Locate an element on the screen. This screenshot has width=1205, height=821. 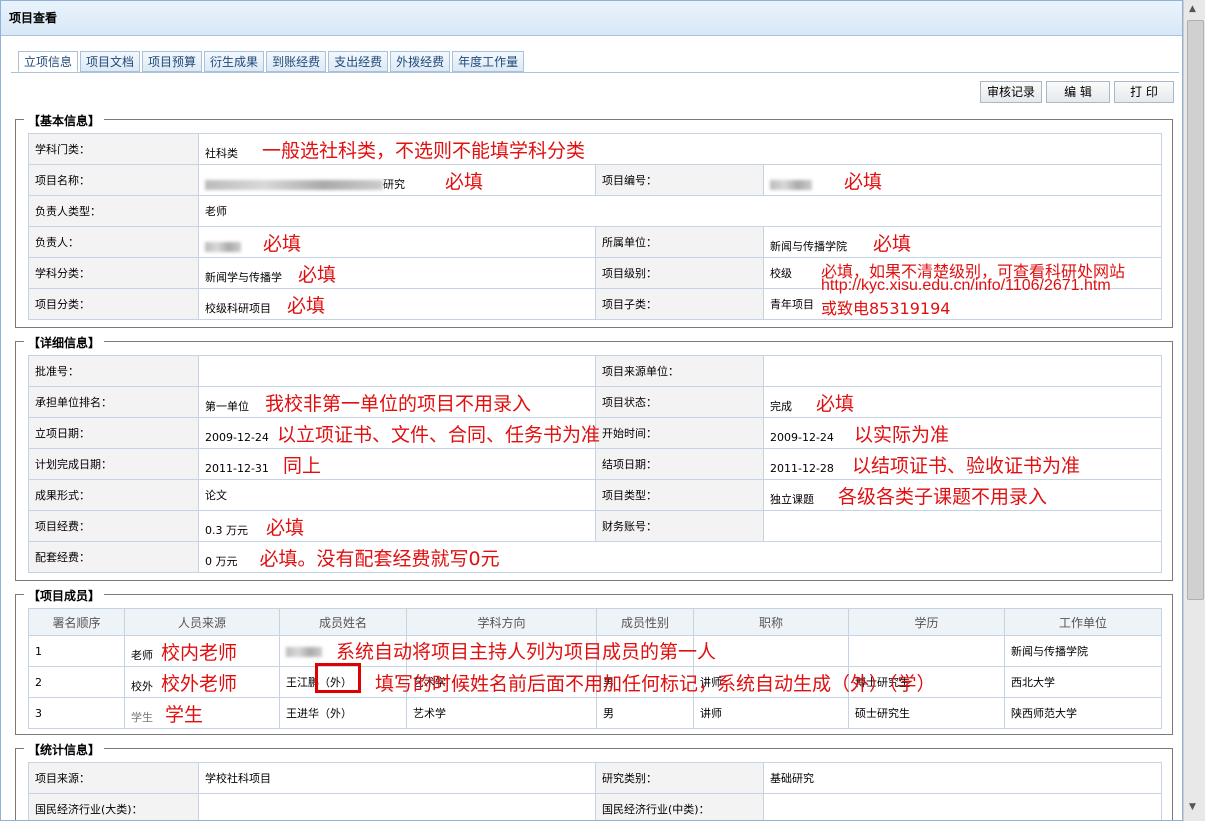
status-note: 必填 is located at coordinates (835, 403).